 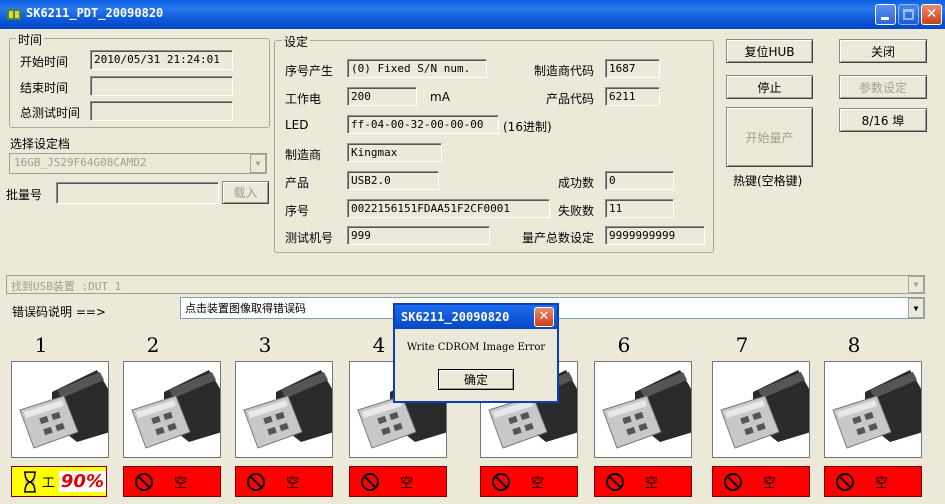 I want to click on maximize-button, so click(x=908, y=14).